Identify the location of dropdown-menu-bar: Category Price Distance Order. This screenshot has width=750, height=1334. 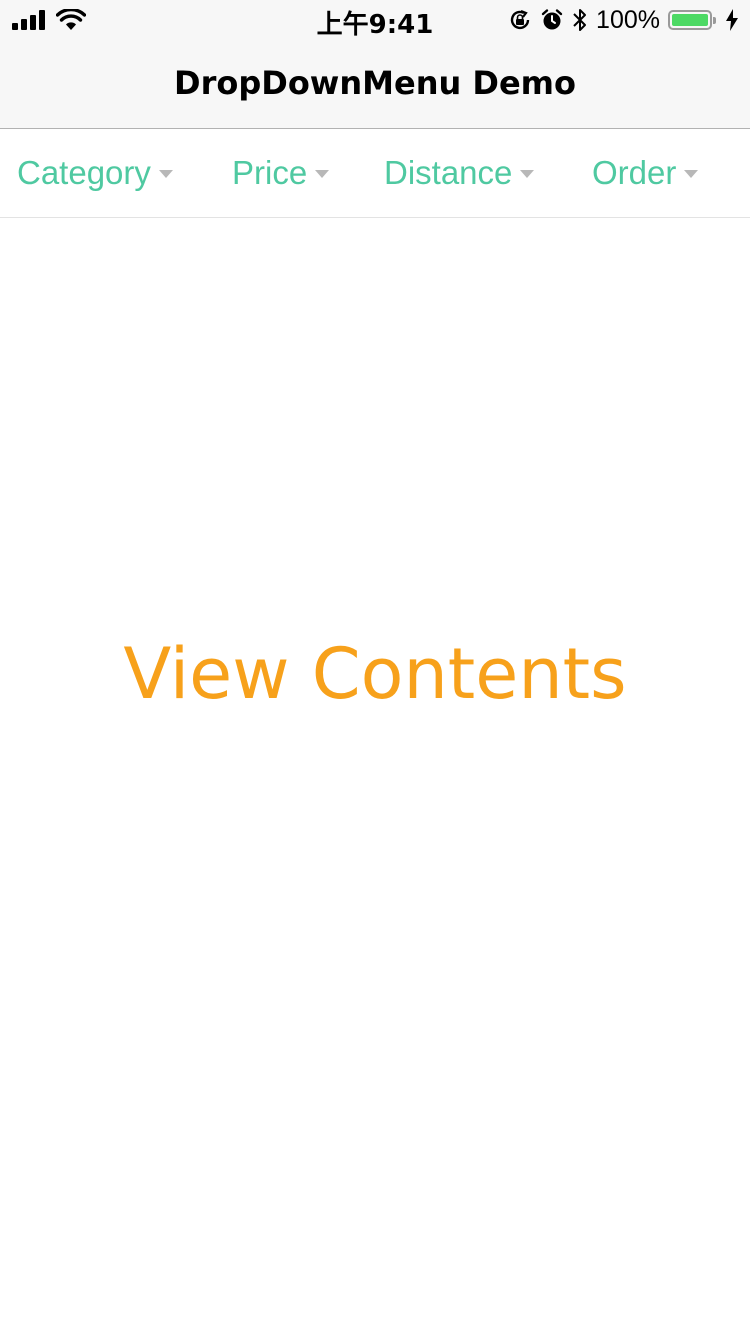
(375, 173).